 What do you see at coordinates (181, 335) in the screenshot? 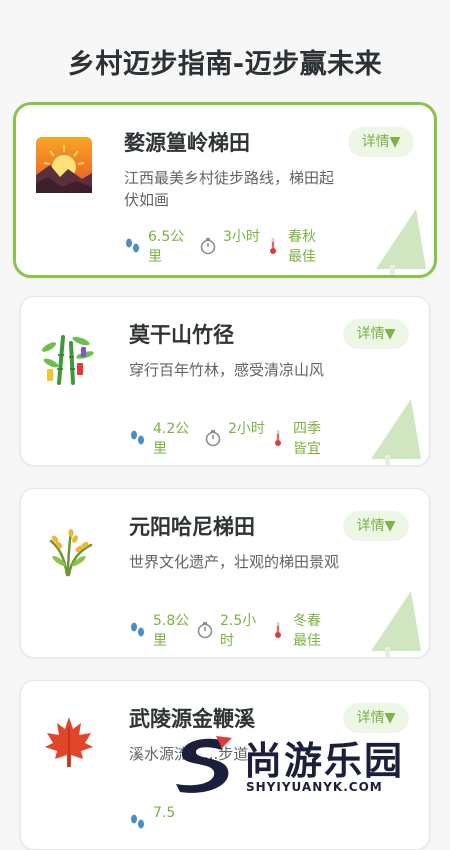
I see `route-name: 莫干山竹径` at bounding box center [181, 335].